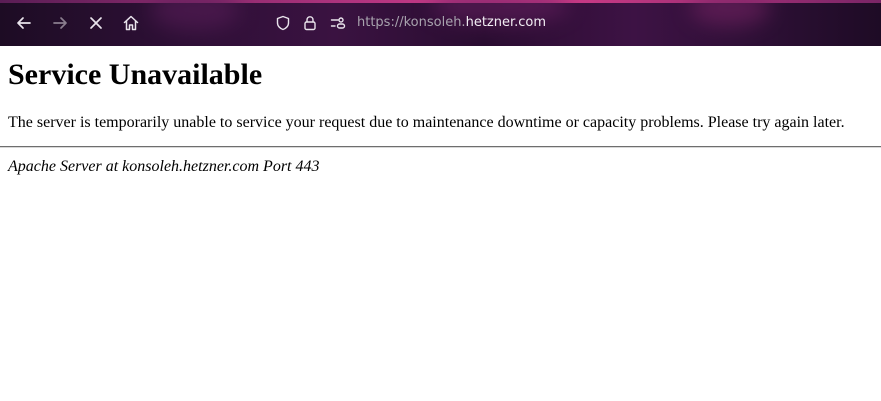 Image resolution: width=881 pixels, height=401 pixels. I want to click on arrow-left-icon, so click(24, 23).